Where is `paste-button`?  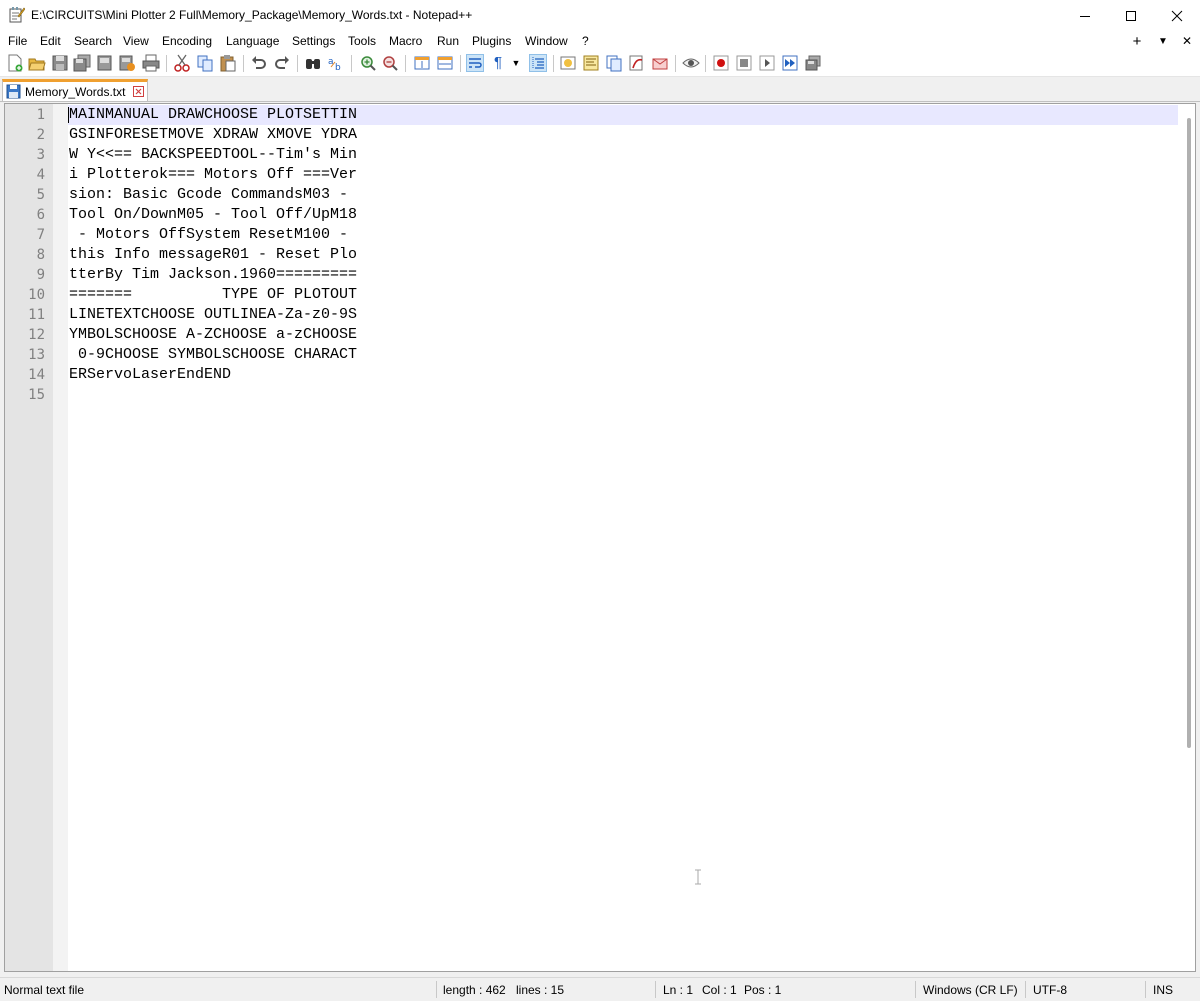
paste-button is located at coordinates (228, 63).